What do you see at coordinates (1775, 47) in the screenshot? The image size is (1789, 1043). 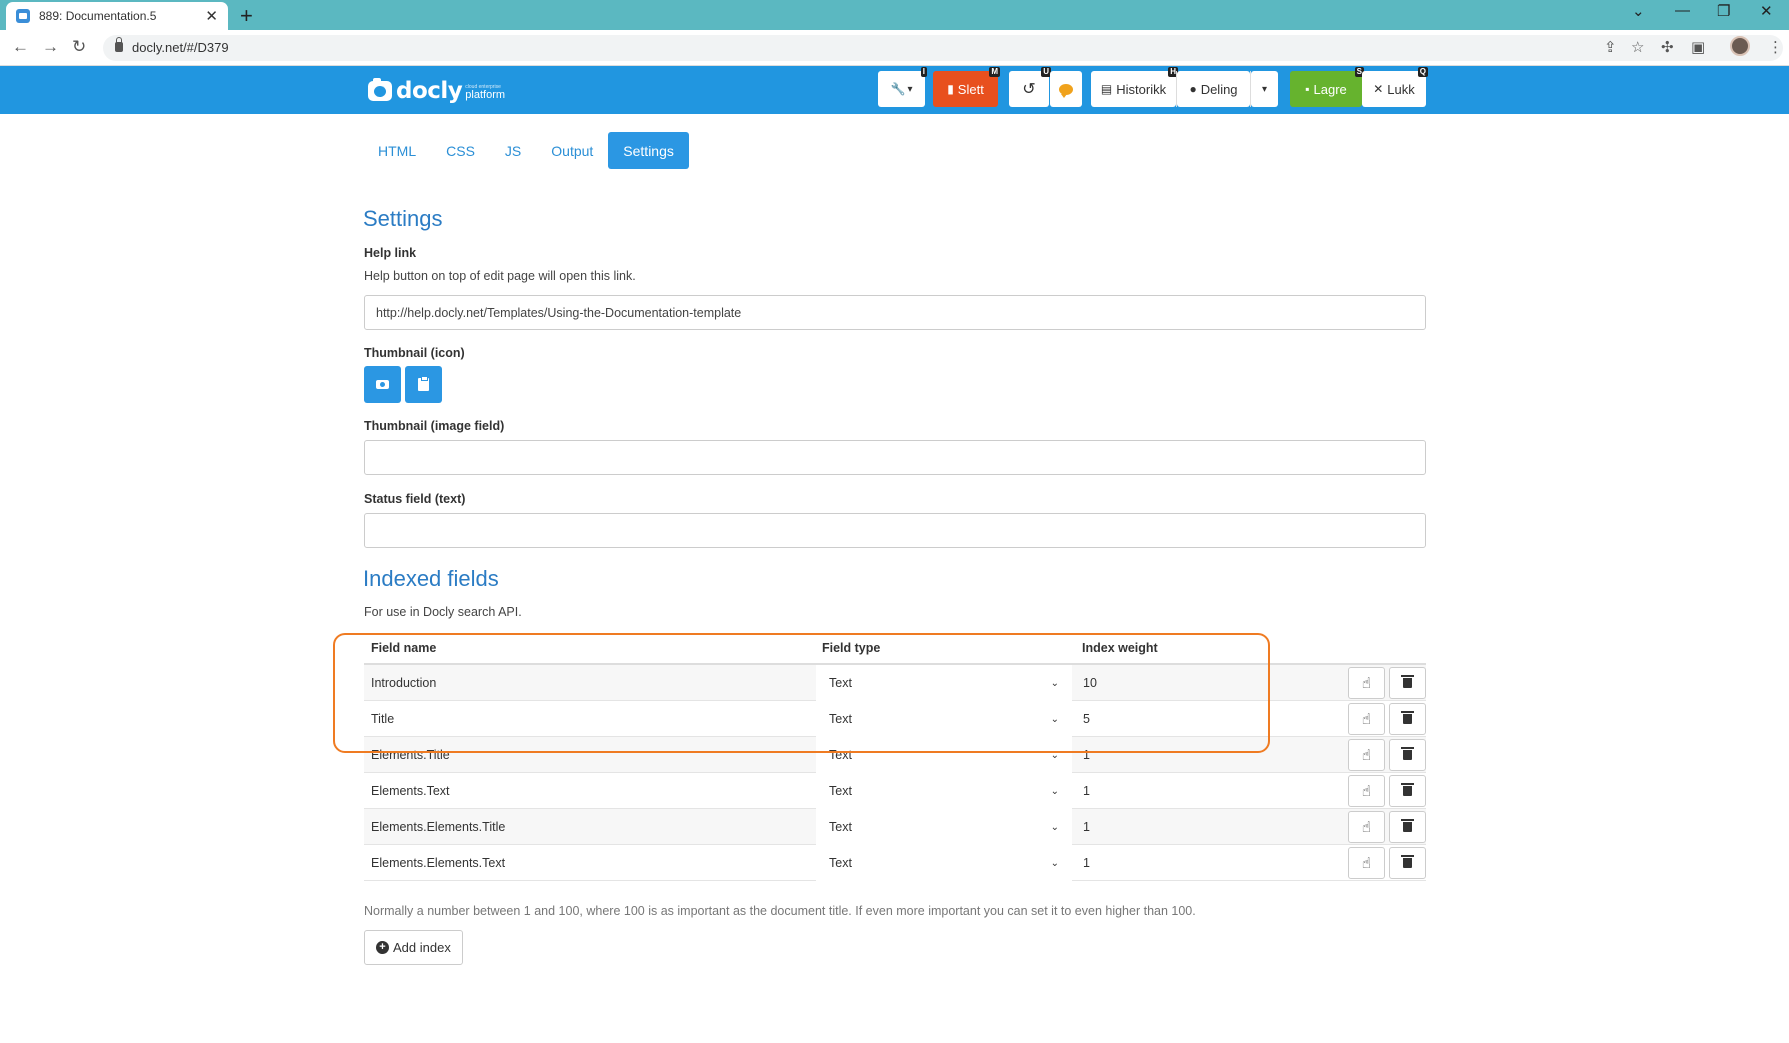 I see `browser-menu-icon: ⋮` at bounding box center [1775, 47].